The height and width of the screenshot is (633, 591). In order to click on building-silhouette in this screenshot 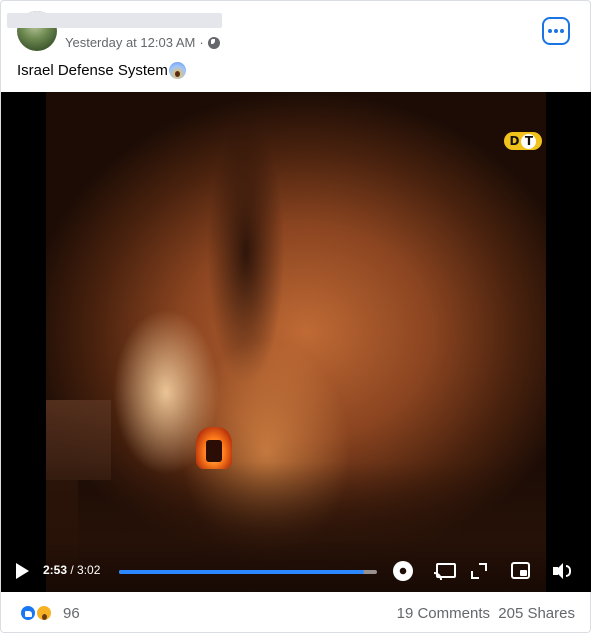, I will do `click(78, 440)`.